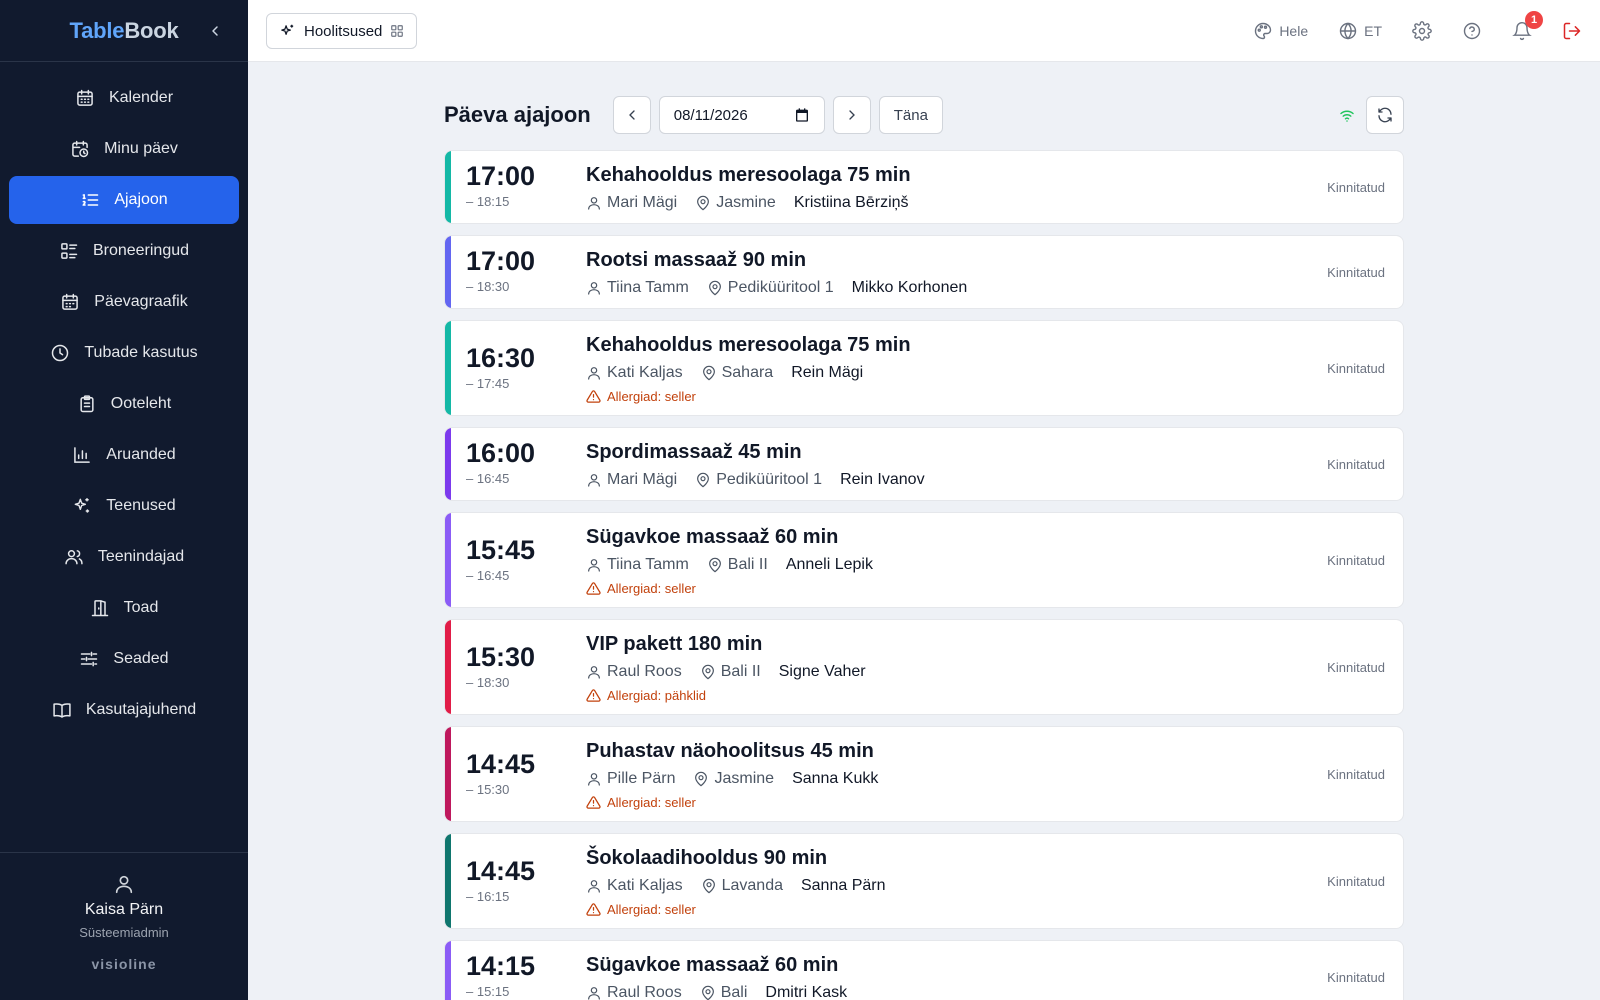  I want to click on logout-icon, so click(1572, 31).